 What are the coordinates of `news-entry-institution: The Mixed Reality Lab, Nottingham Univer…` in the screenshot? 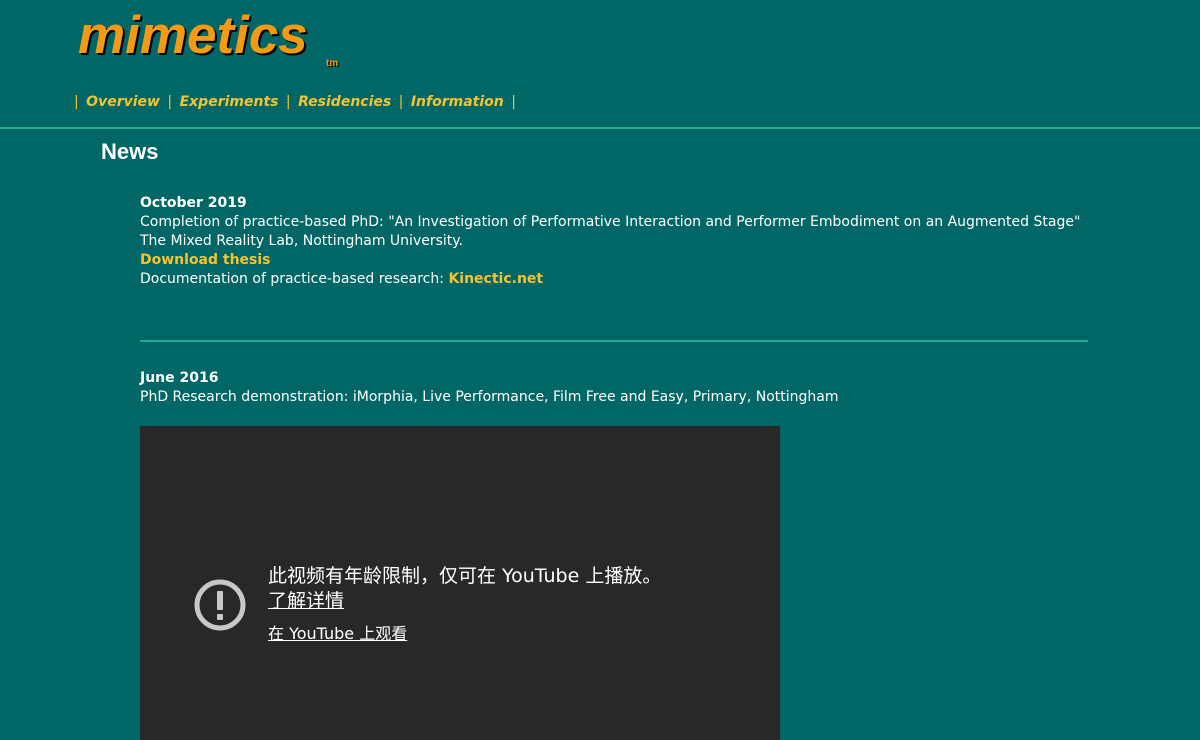 It's located at (302, 241).